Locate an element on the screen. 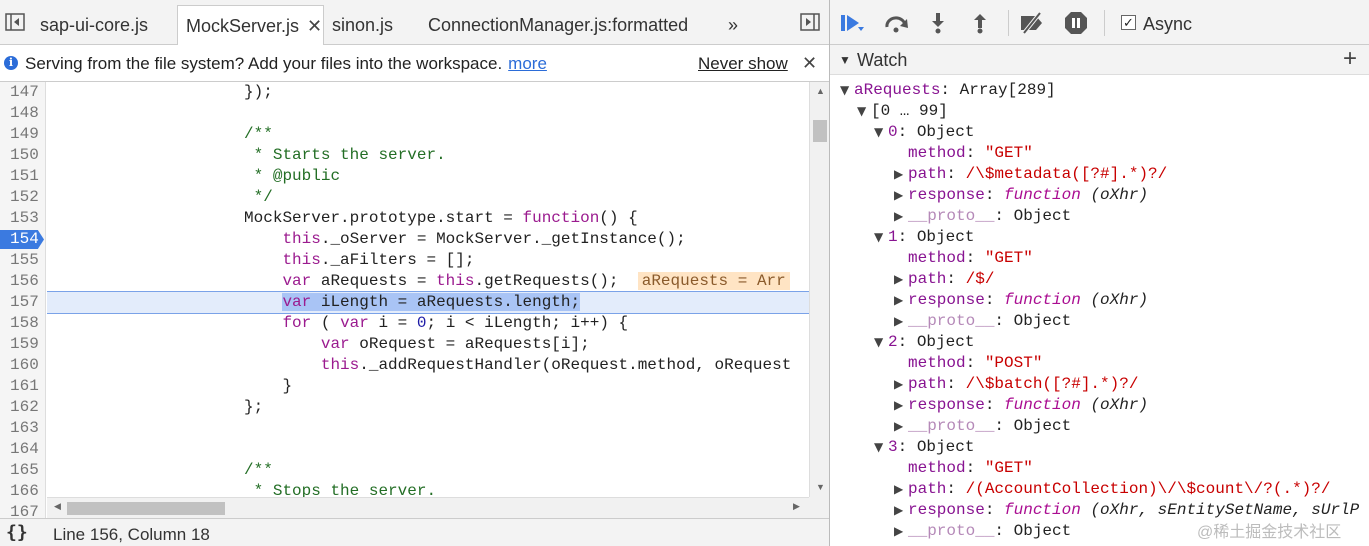 The height and width of the screenshot is (546, 1369). scroll-left-icon: ◀ is located at coordinates (57, 506).